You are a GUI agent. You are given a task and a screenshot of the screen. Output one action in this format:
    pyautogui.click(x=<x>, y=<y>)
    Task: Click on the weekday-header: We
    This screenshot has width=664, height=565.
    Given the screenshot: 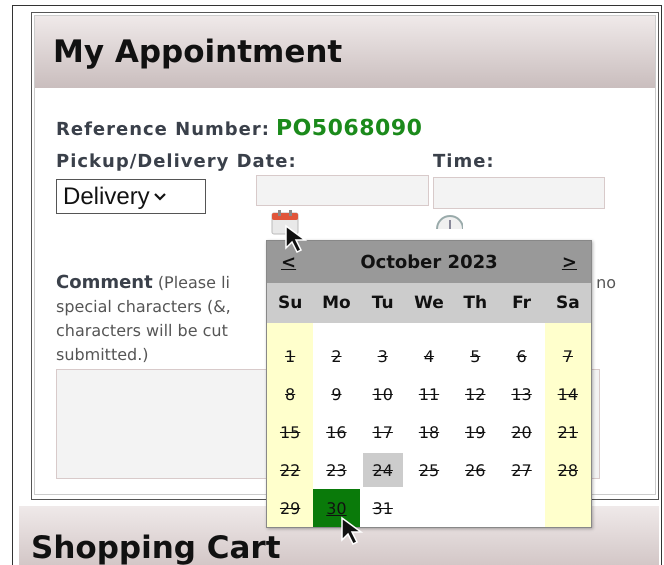 What is the action you would take?
    pyautogui.click(x=429, y=303)
    